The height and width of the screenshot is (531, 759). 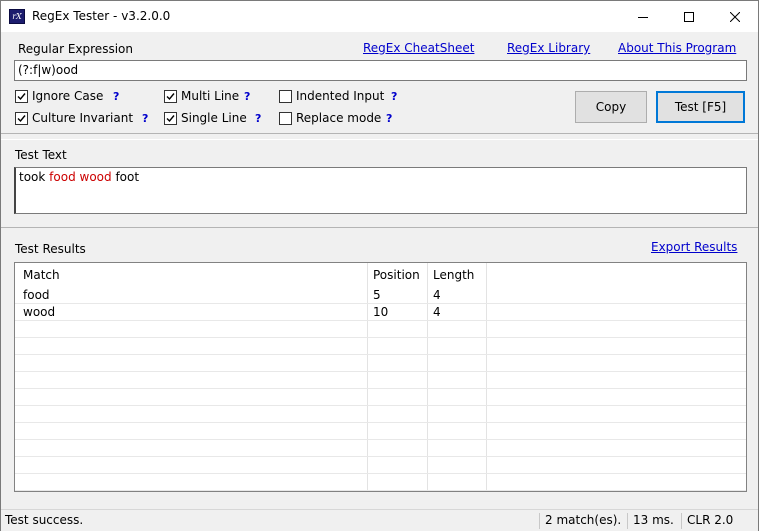 What do you see at coordinates (380, 190) in the screenshot?
I see `test-text-area: took food wood foot` at bounding box center [380, 190].